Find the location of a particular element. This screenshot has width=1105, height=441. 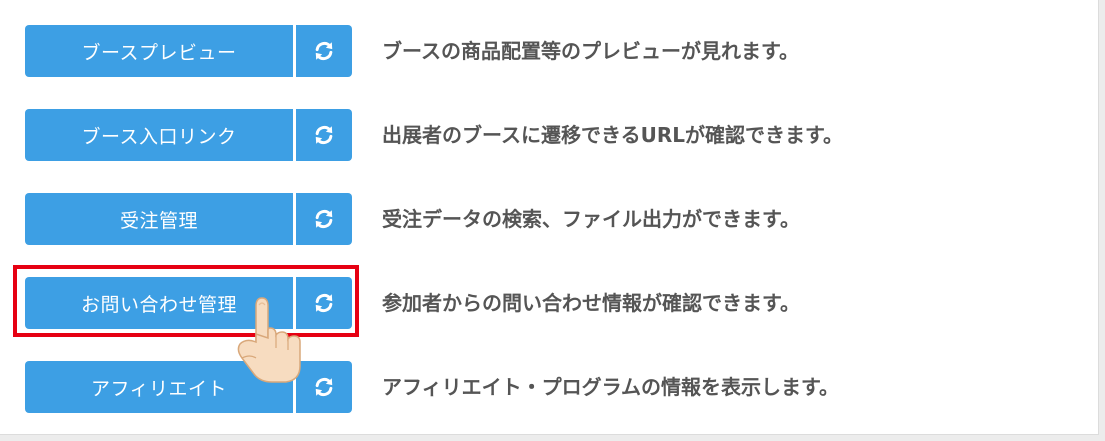

menu-row-booth-preview: ブースプレビュー ブースの商品配置等のプレビューが見れます。 is located at coordinates (555, 51).